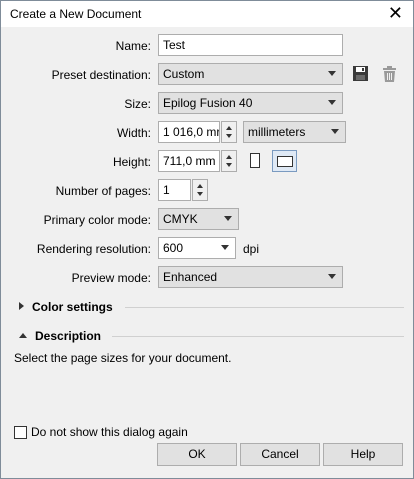 This screenshot has height=479, width=414. What do you see at coordinates (93, 249) in the screenshot?
I see `rendering-resolution-label: Rendering resolution:` at bounding box center [93, 249].